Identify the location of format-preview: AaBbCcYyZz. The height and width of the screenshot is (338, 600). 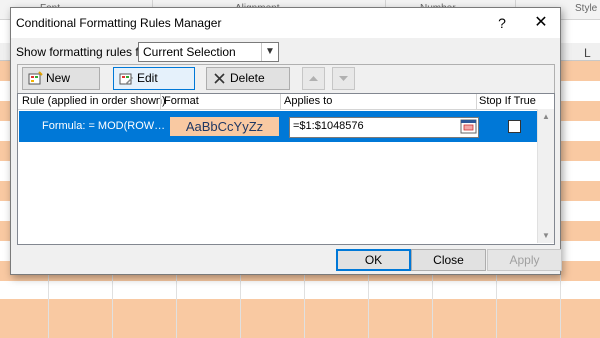
(224, 126).